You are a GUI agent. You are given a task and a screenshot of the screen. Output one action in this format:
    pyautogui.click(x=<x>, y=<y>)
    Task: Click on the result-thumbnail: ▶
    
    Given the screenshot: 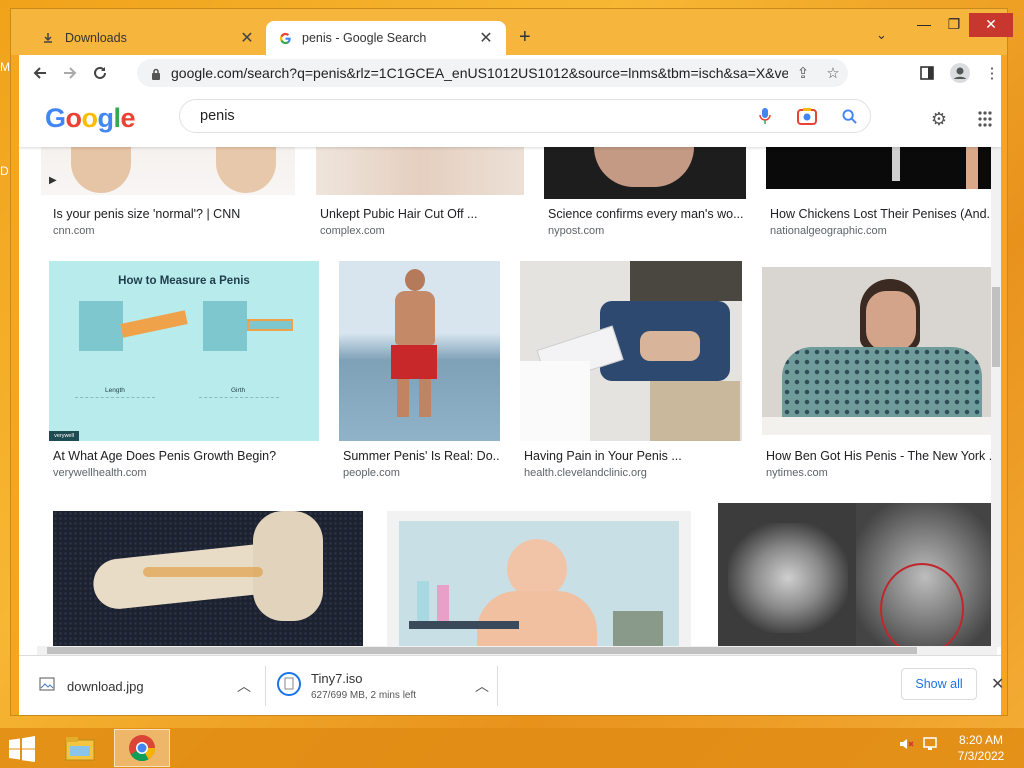 What is the action you would take?
    pyautogui.click(x=168, y=171)
    